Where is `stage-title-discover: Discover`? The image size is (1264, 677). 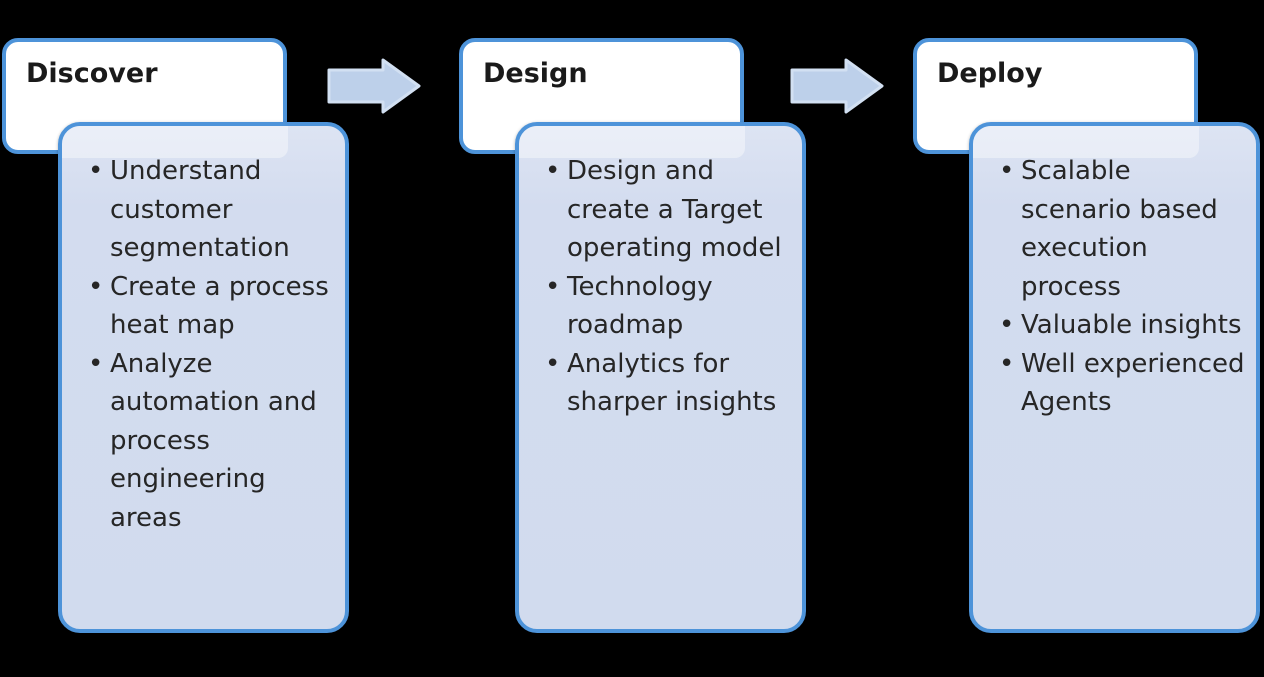
stage-title-discover: Discover is located at coordinates (92, 73).